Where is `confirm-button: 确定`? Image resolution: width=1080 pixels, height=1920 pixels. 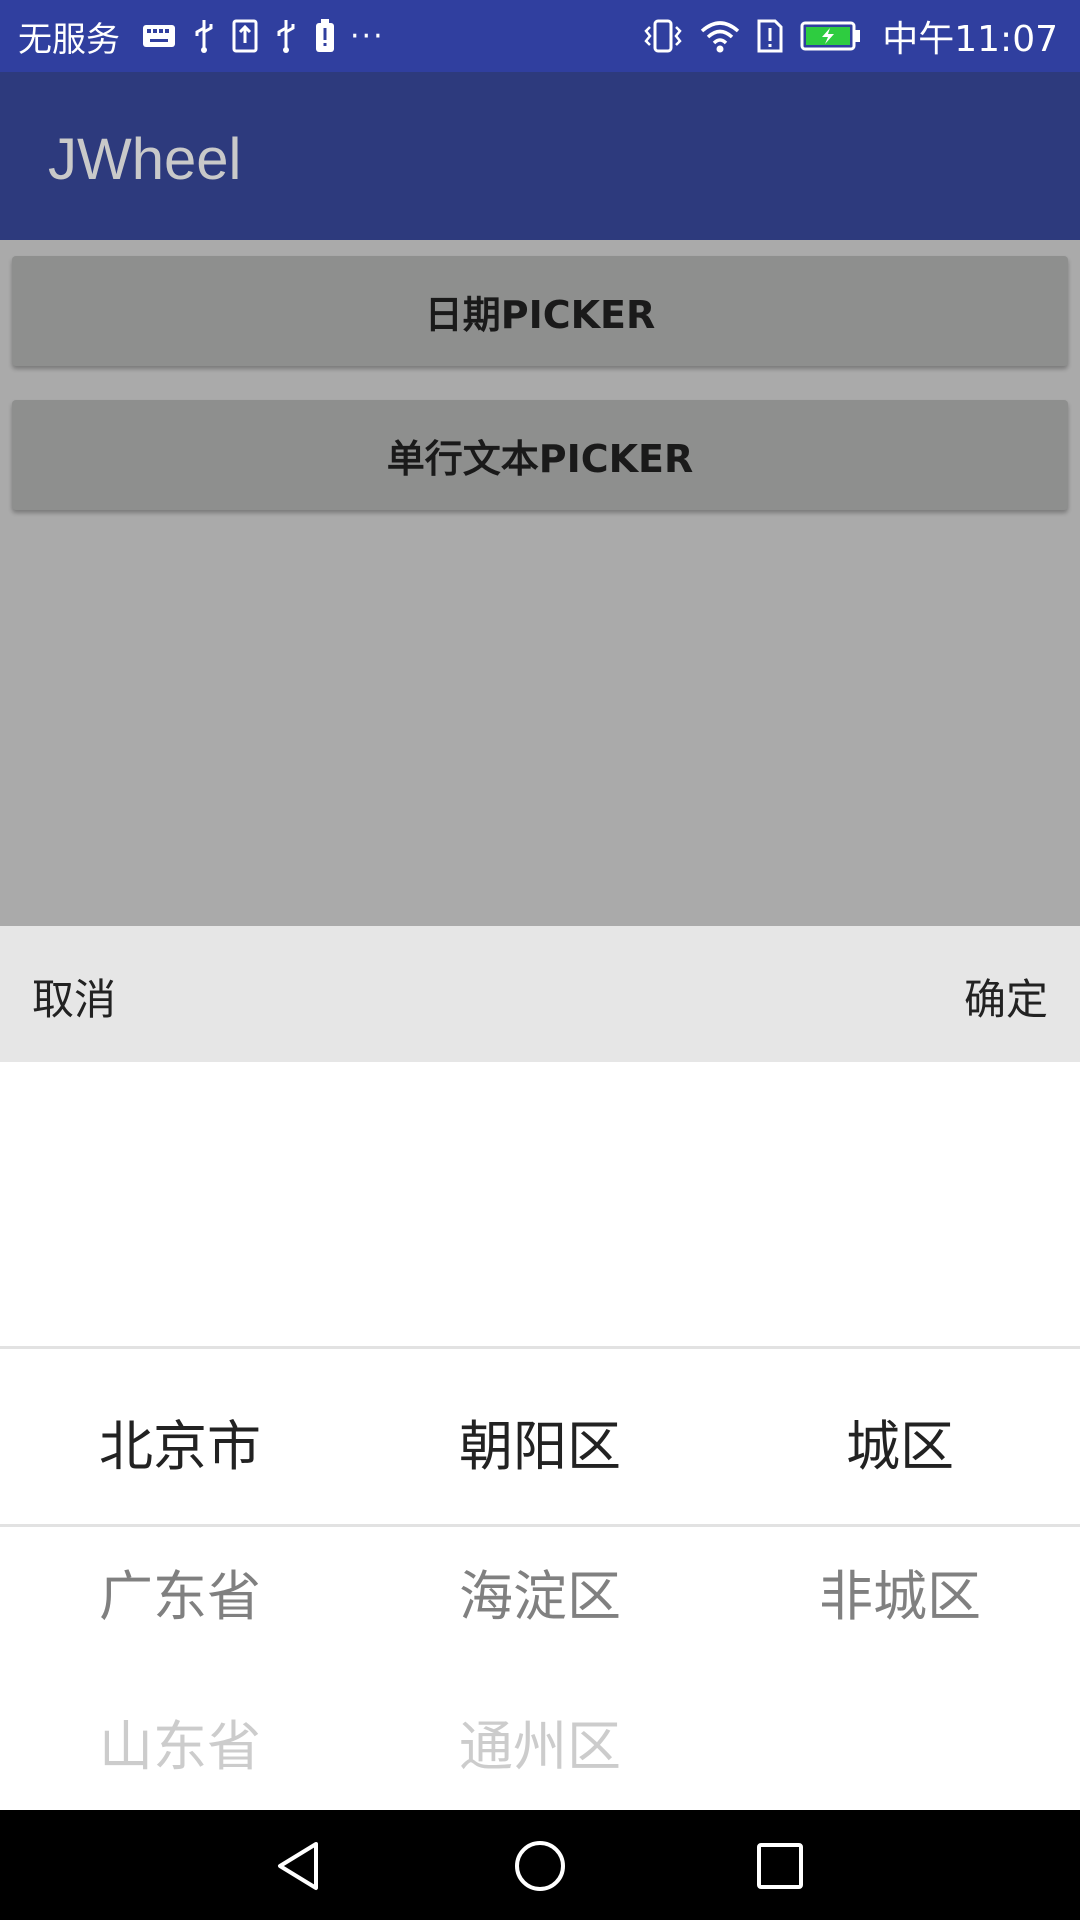
confirm-button: 确定 is located at coordinates (1006, 996).